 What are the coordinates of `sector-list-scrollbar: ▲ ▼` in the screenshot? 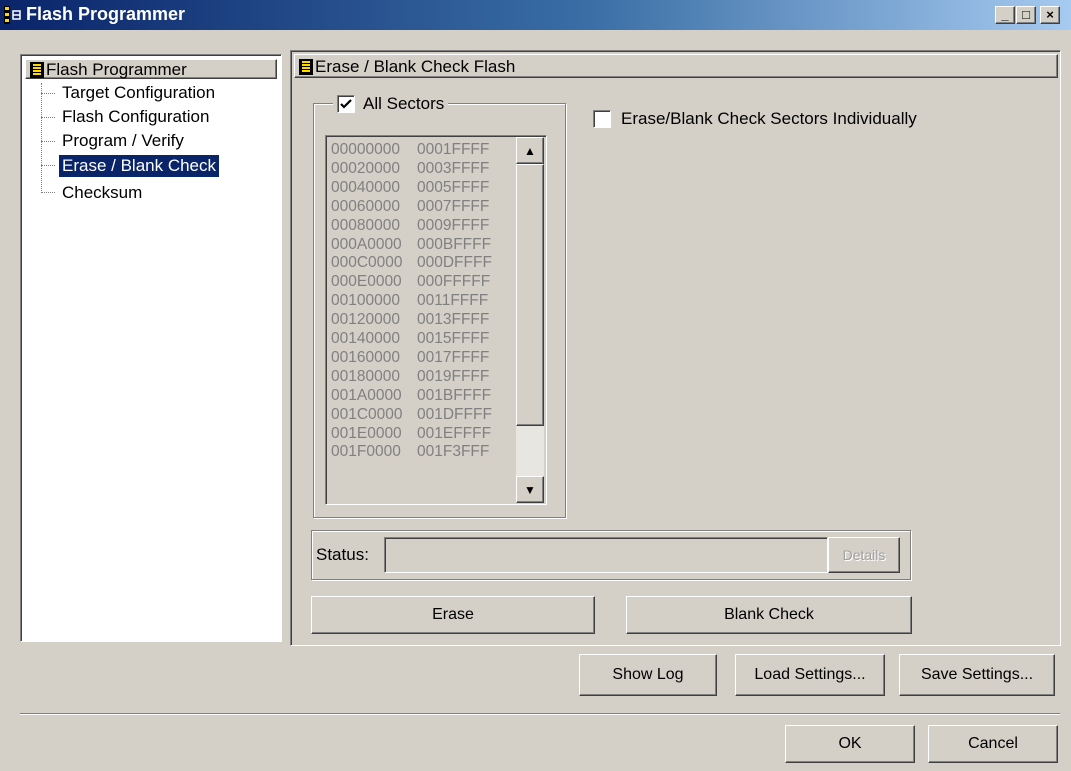 It's located at (530, 320).